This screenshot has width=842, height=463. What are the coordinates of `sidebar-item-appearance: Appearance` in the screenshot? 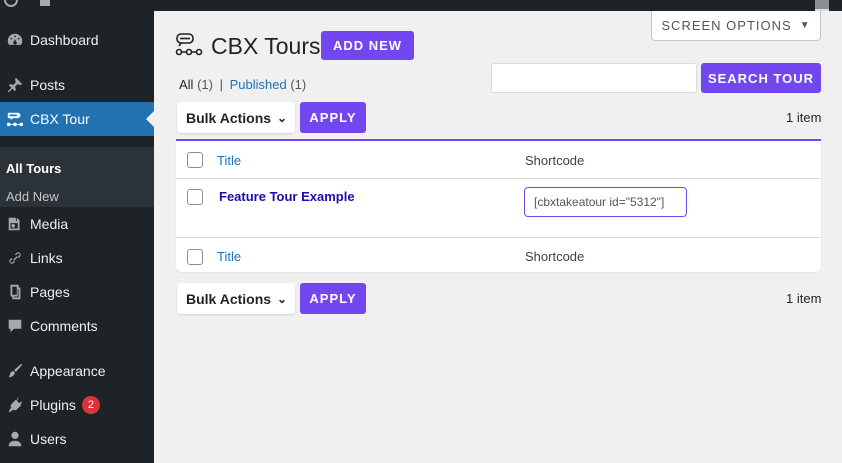 It's located at (77, 371).